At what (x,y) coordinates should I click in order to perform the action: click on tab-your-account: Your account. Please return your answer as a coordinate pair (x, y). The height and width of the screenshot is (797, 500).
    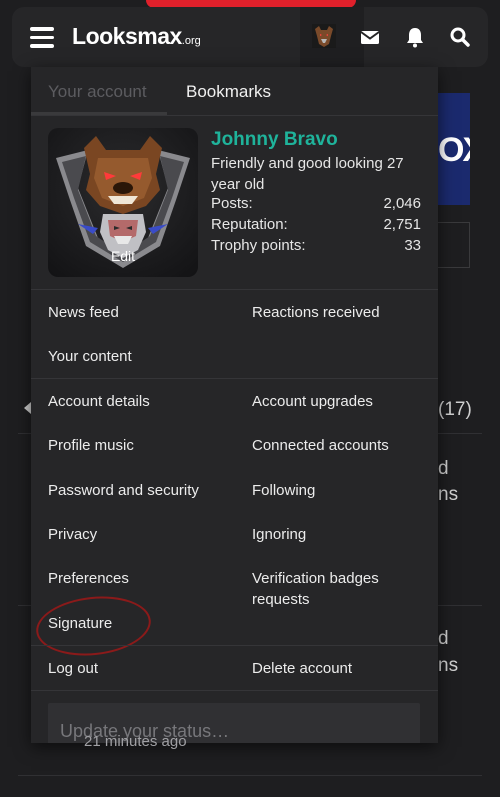
    Looking at the image, I should click on (97, 92).